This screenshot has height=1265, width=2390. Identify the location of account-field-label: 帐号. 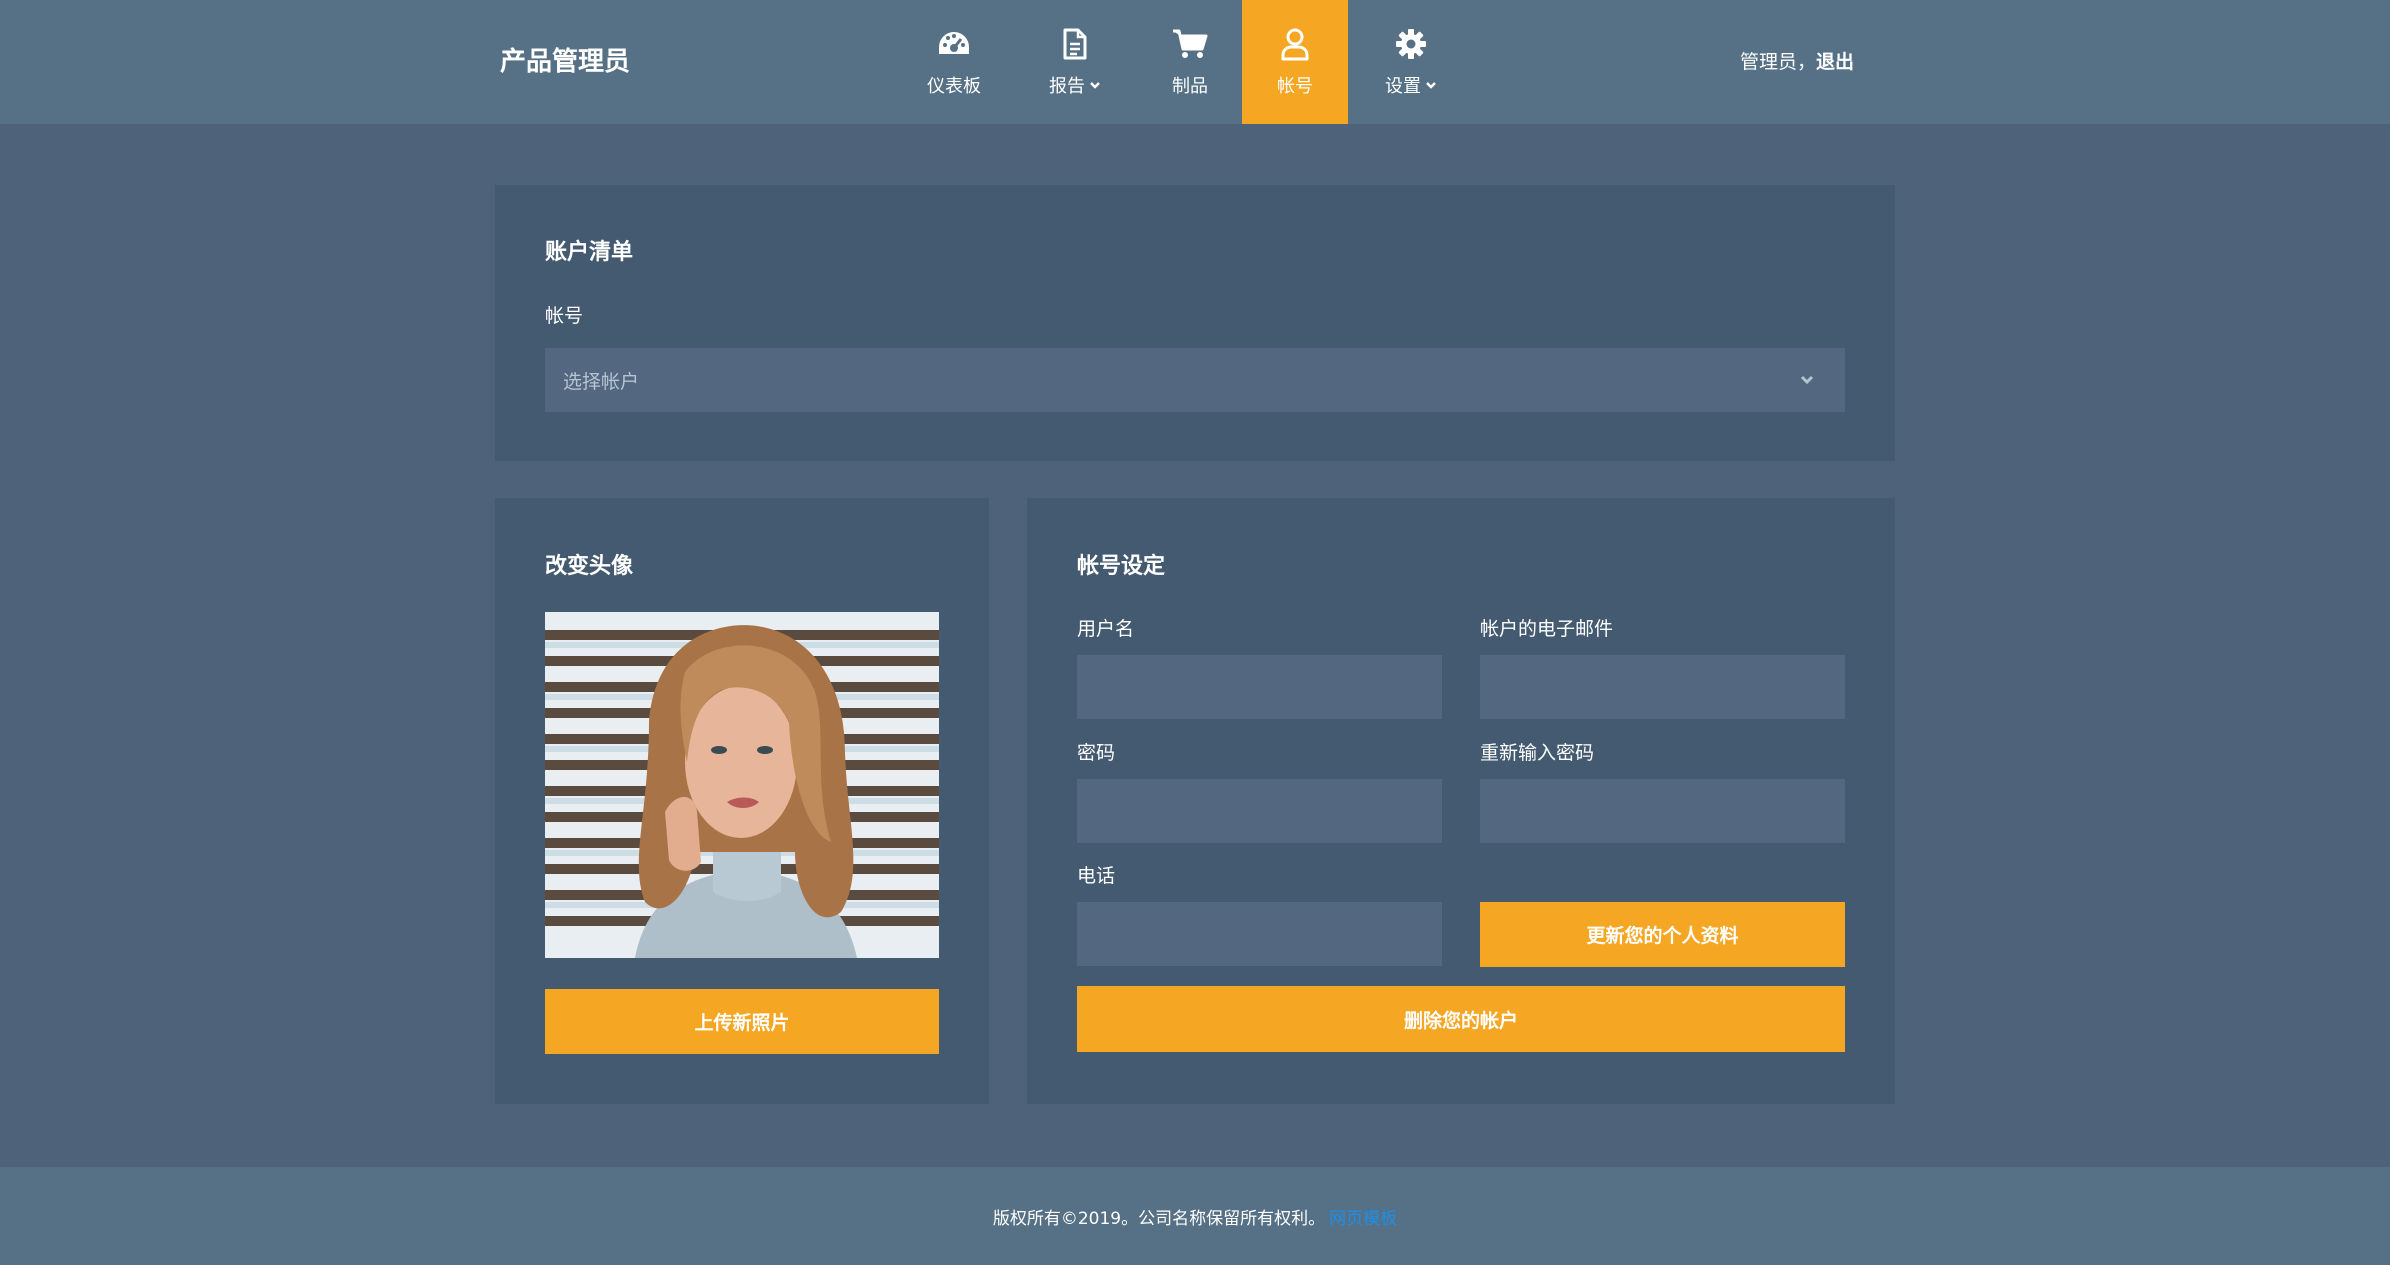
(564, 316).